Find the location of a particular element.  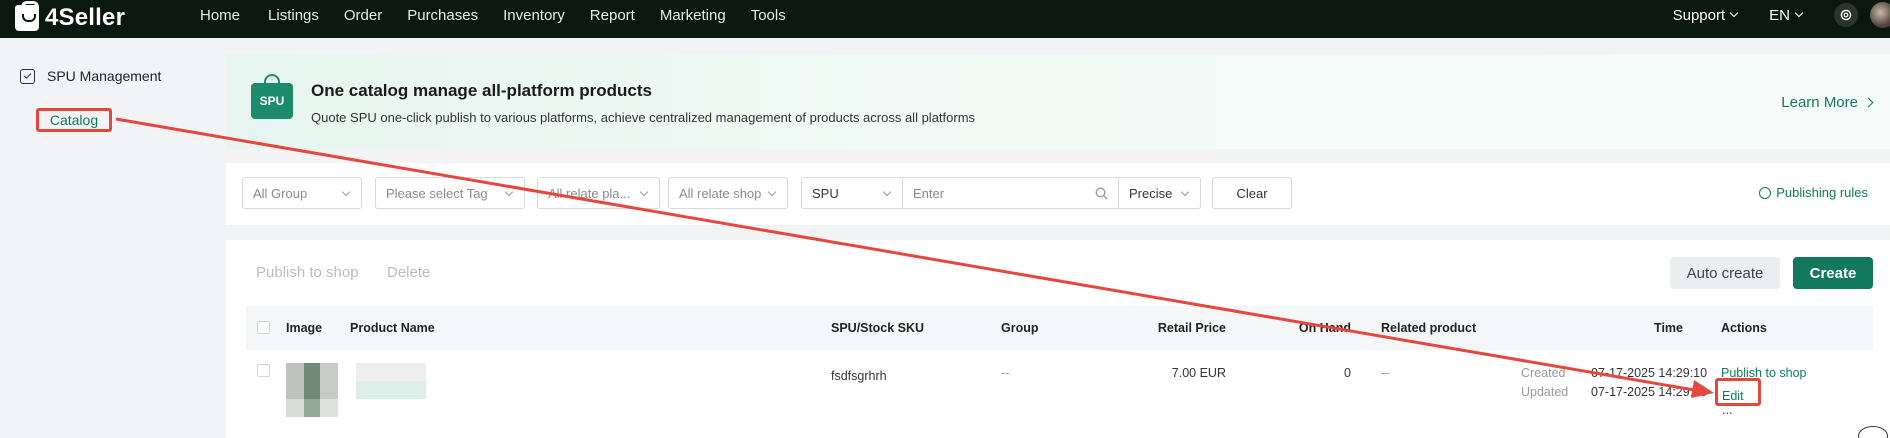

search-icon is located at coordinates (1101, 193).